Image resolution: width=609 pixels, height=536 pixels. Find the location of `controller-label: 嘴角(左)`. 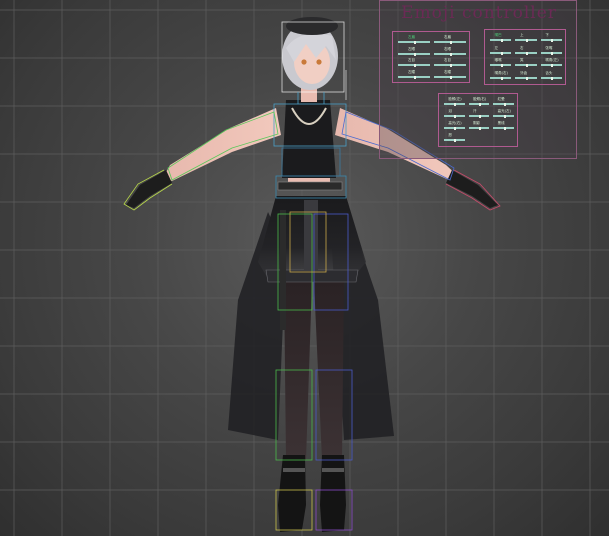

controller-label: 嘴角(左) is located at coordinates (552, 60).